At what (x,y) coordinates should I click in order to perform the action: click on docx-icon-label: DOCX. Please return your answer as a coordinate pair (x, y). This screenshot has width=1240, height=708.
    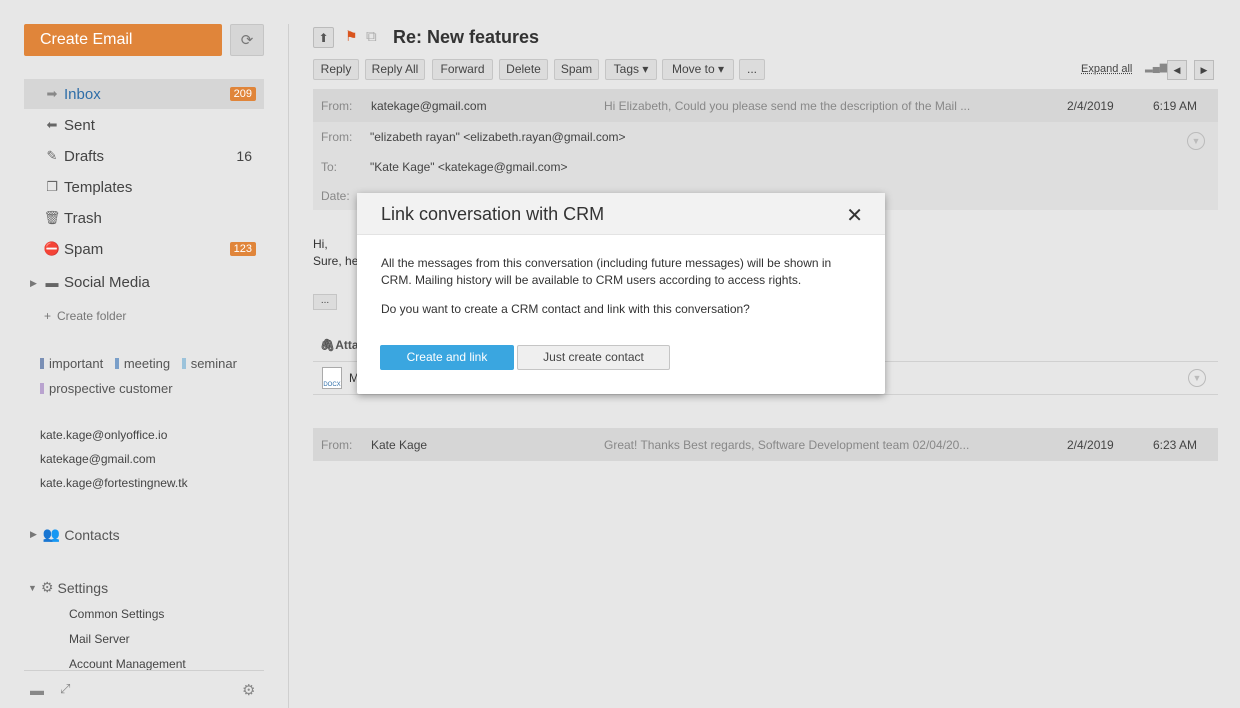
    Looking at the image, I should click on (332, 385).